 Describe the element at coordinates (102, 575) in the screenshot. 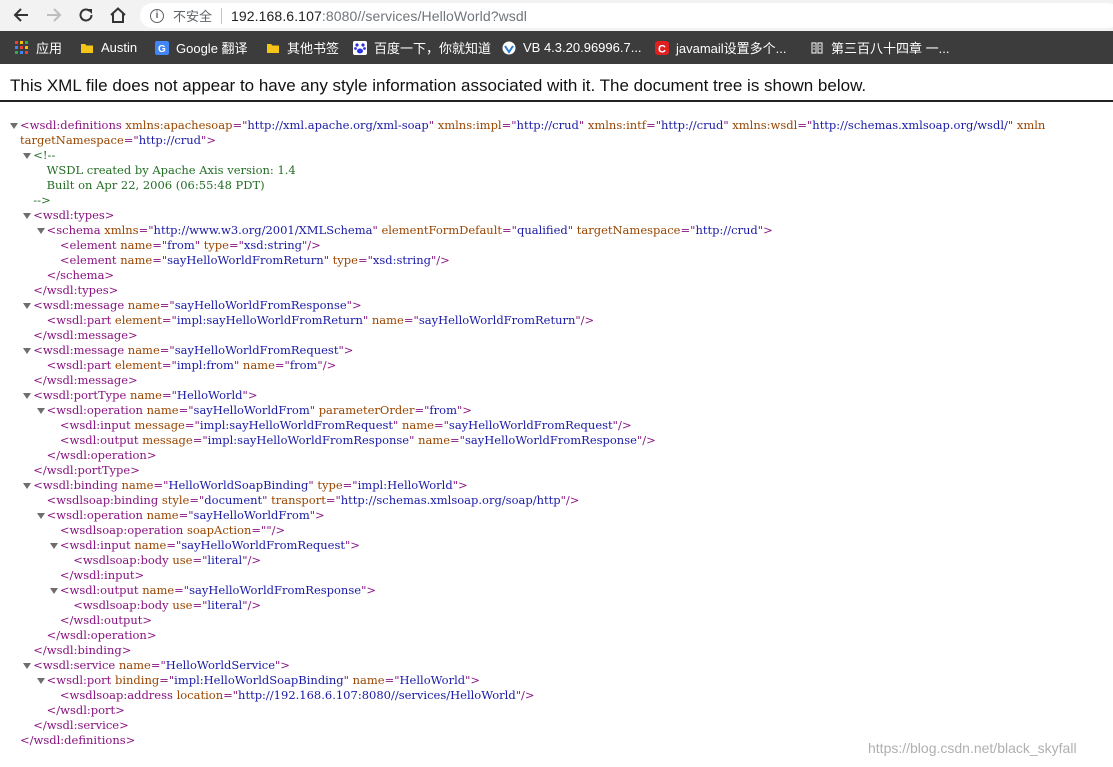

I see `xml-tag: </wsdl:input>` at that location.